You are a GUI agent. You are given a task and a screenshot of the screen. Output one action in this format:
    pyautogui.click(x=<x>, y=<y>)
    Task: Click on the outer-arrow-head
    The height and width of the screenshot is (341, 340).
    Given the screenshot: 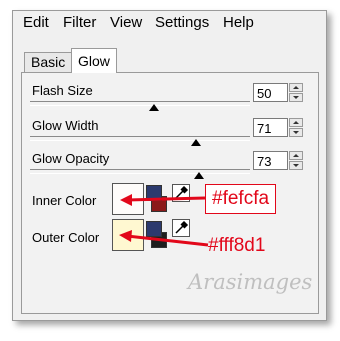 What is the action you would take?
    pyautogui.click(x=125, y=236)
    